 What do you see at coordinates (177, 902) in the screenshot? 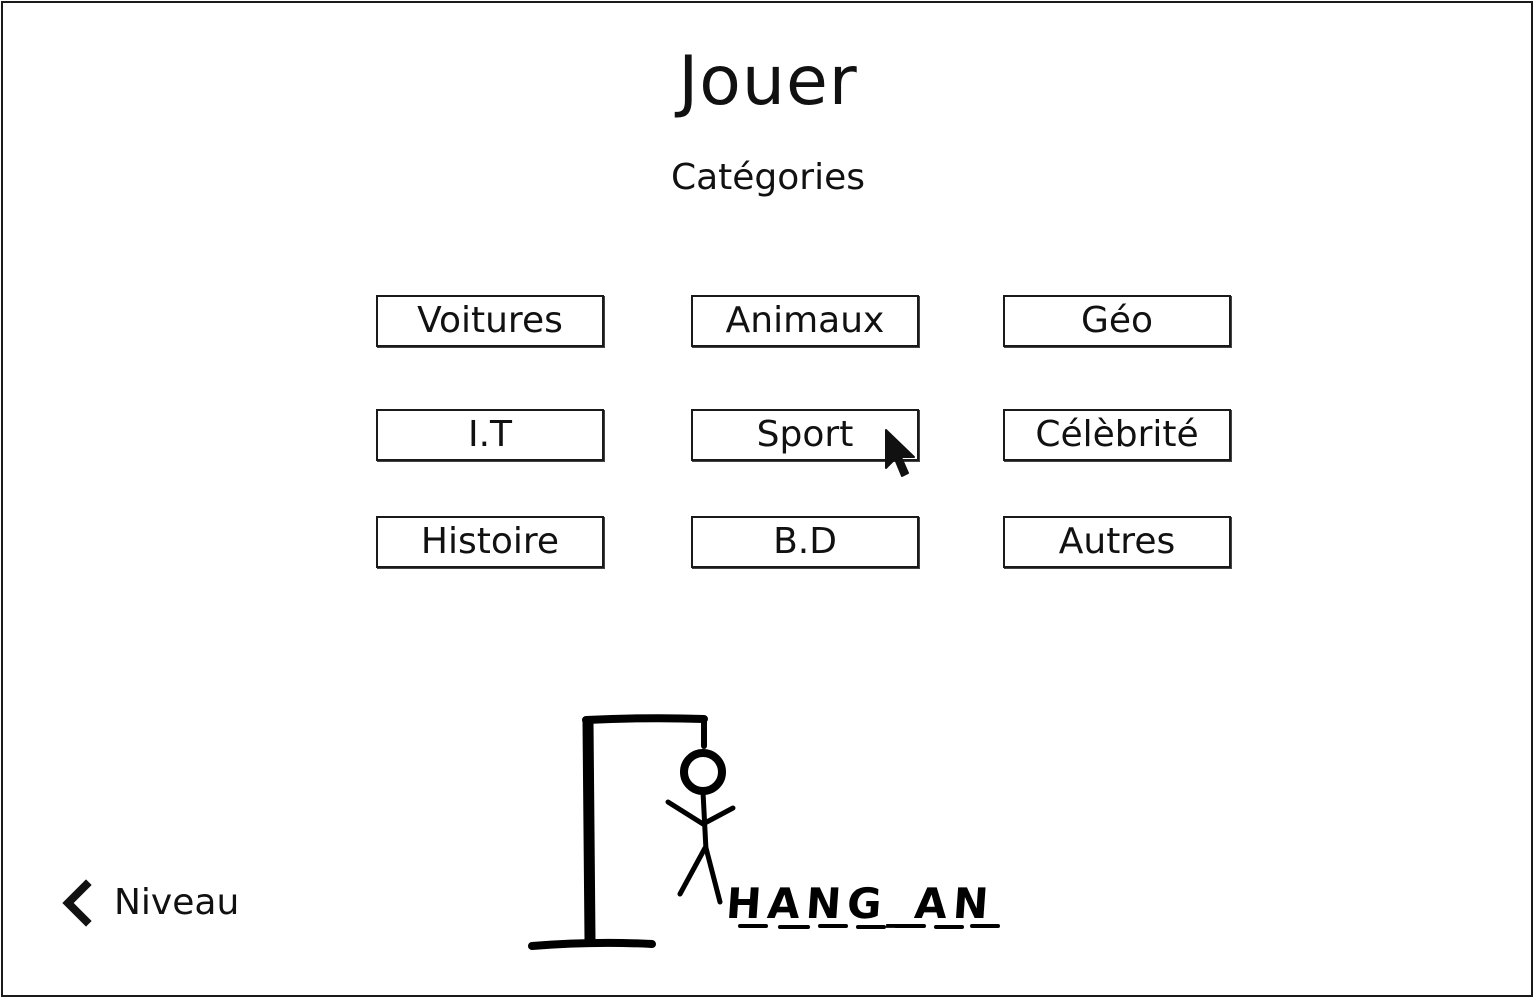
I see `back-link-label: Niveau` at bounding box center [177, 902].